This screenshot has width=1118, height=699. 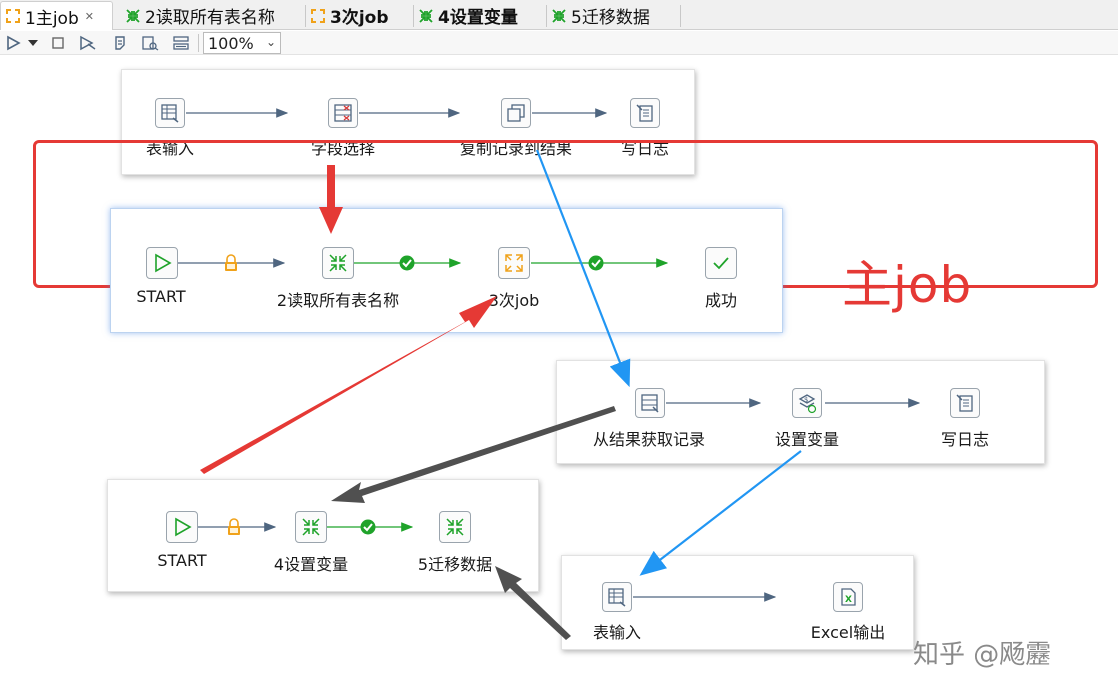 I want to click on copy-rows-icon, so click(x=516, y=113).